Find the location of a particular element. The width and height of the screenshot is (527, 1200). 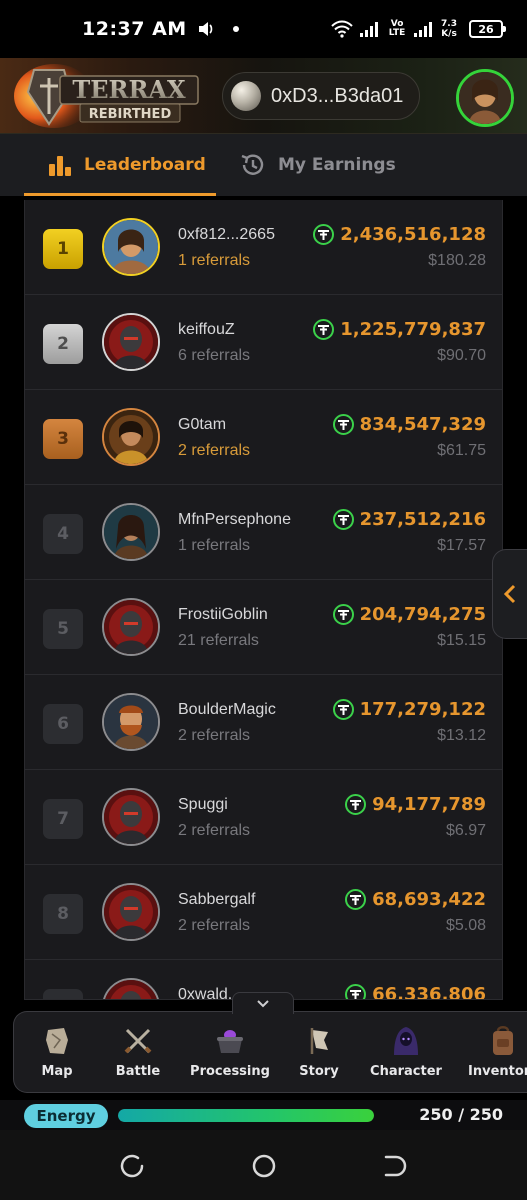

tab-leaderboard: Leaderboard is located at coordinates (120, 165).